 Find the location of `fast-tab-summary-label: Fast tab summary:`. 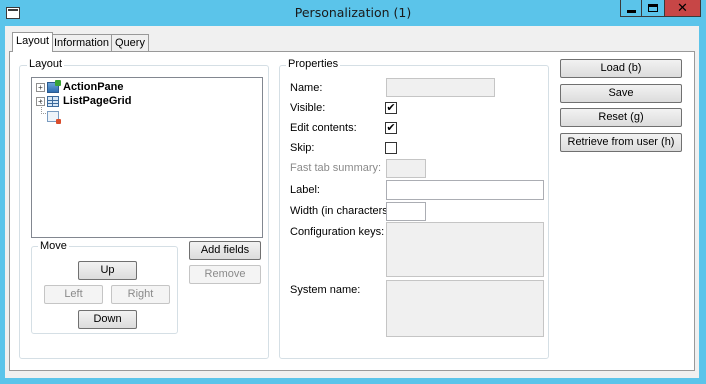

fast-tab-summary-label: Fast tab summary: is located at coordinates (336, 168).